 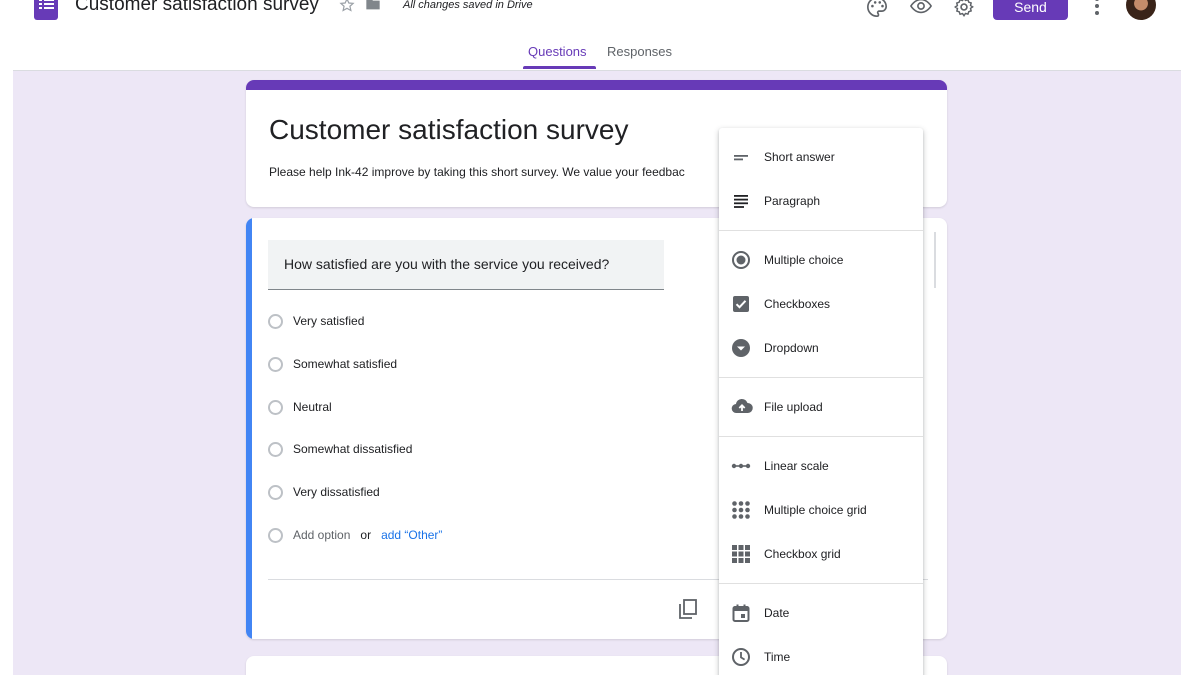 What do you see at coordinates (741, 554) in the screenshot?
I see `checkbox-grid-icon` at bounding box center [741, 554].